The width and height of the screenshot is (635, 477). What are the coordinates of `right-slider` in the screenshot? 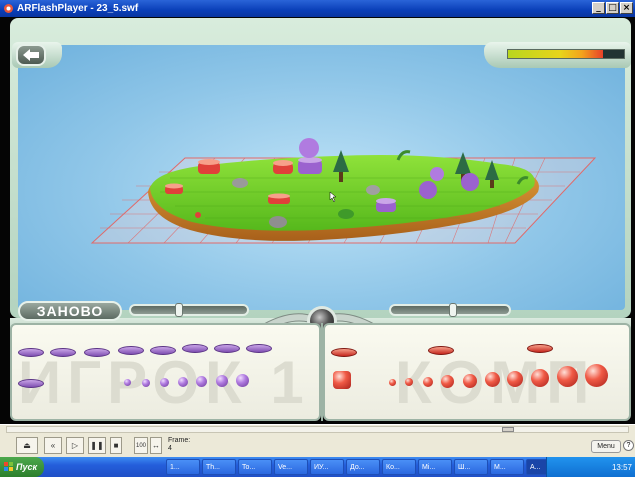 It's located at (450, 310).